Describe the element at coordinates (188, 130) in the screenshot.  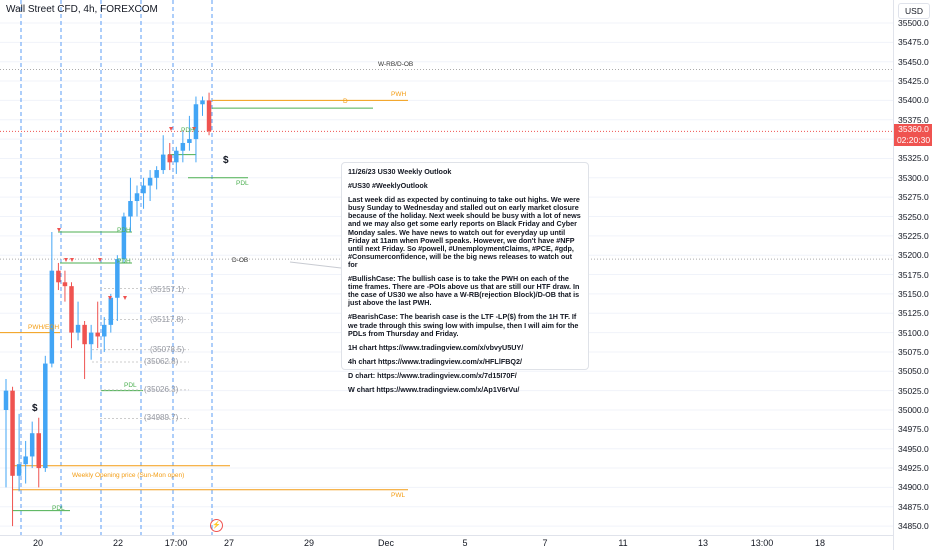
I see `pdh-label-1: PDH` at that location.